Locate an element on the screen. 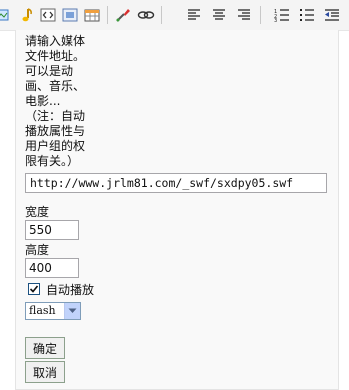 The image size is (349, 390). image-icon is located at coordinates (6, 15).